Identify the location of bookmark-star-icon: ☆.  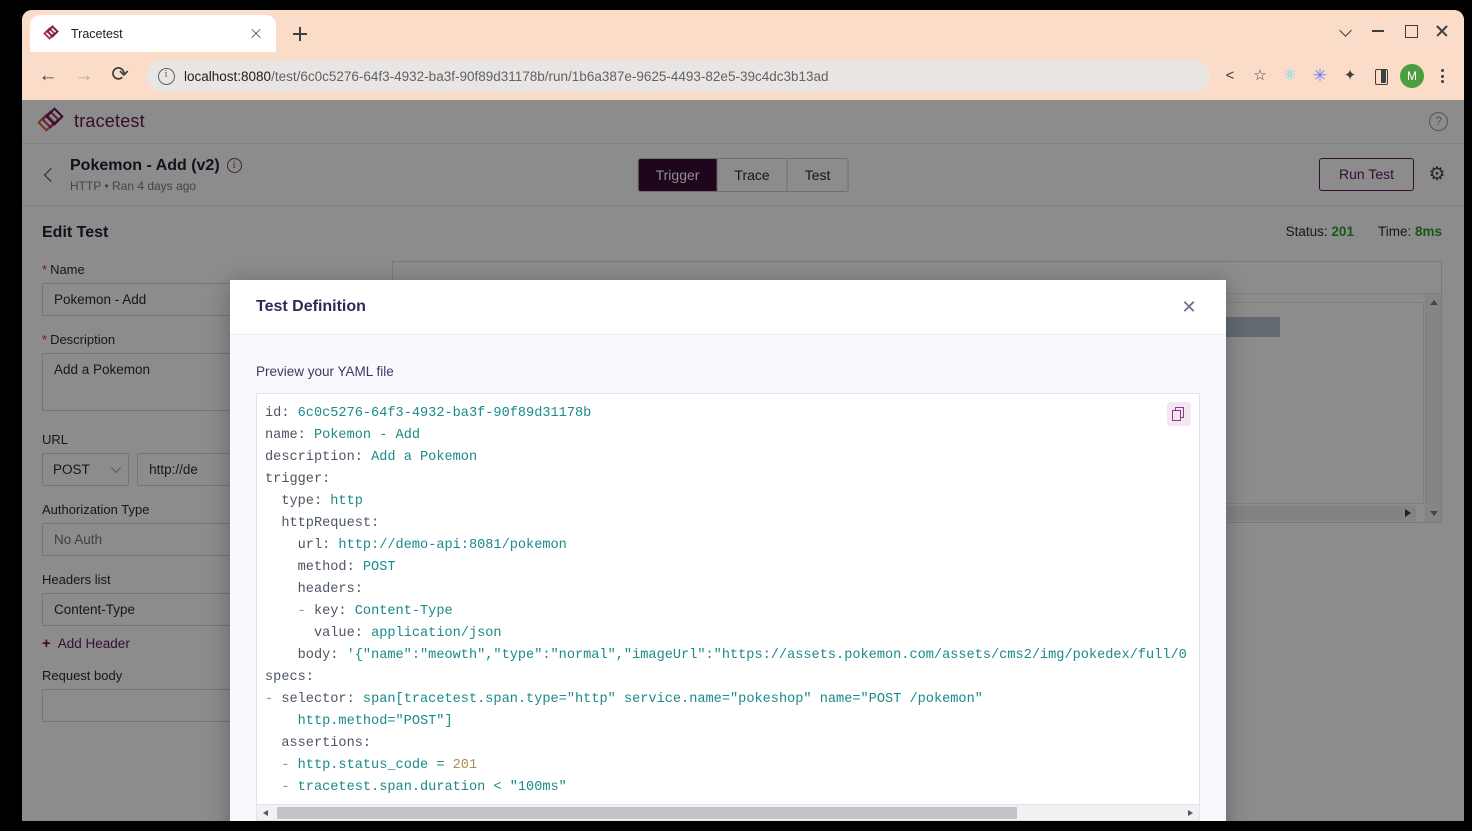
(1260, 76).